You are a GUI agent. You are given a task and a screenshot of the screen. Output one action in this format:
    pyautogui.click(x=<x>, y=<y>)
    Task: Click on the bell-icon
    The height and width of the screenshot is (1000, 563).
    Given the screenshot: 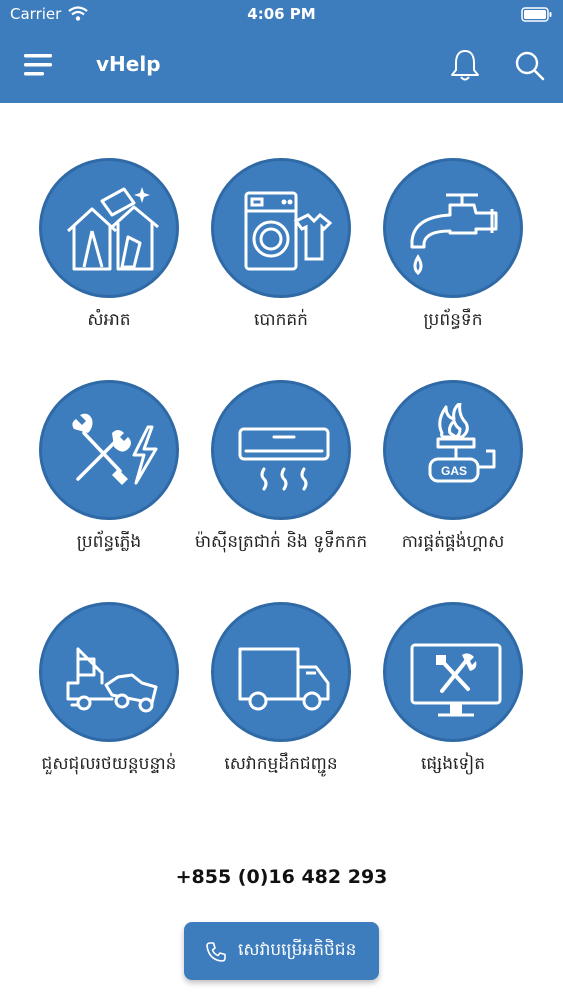 What is the action you would take?
    pyautogui.click(x=465, y=65)
    